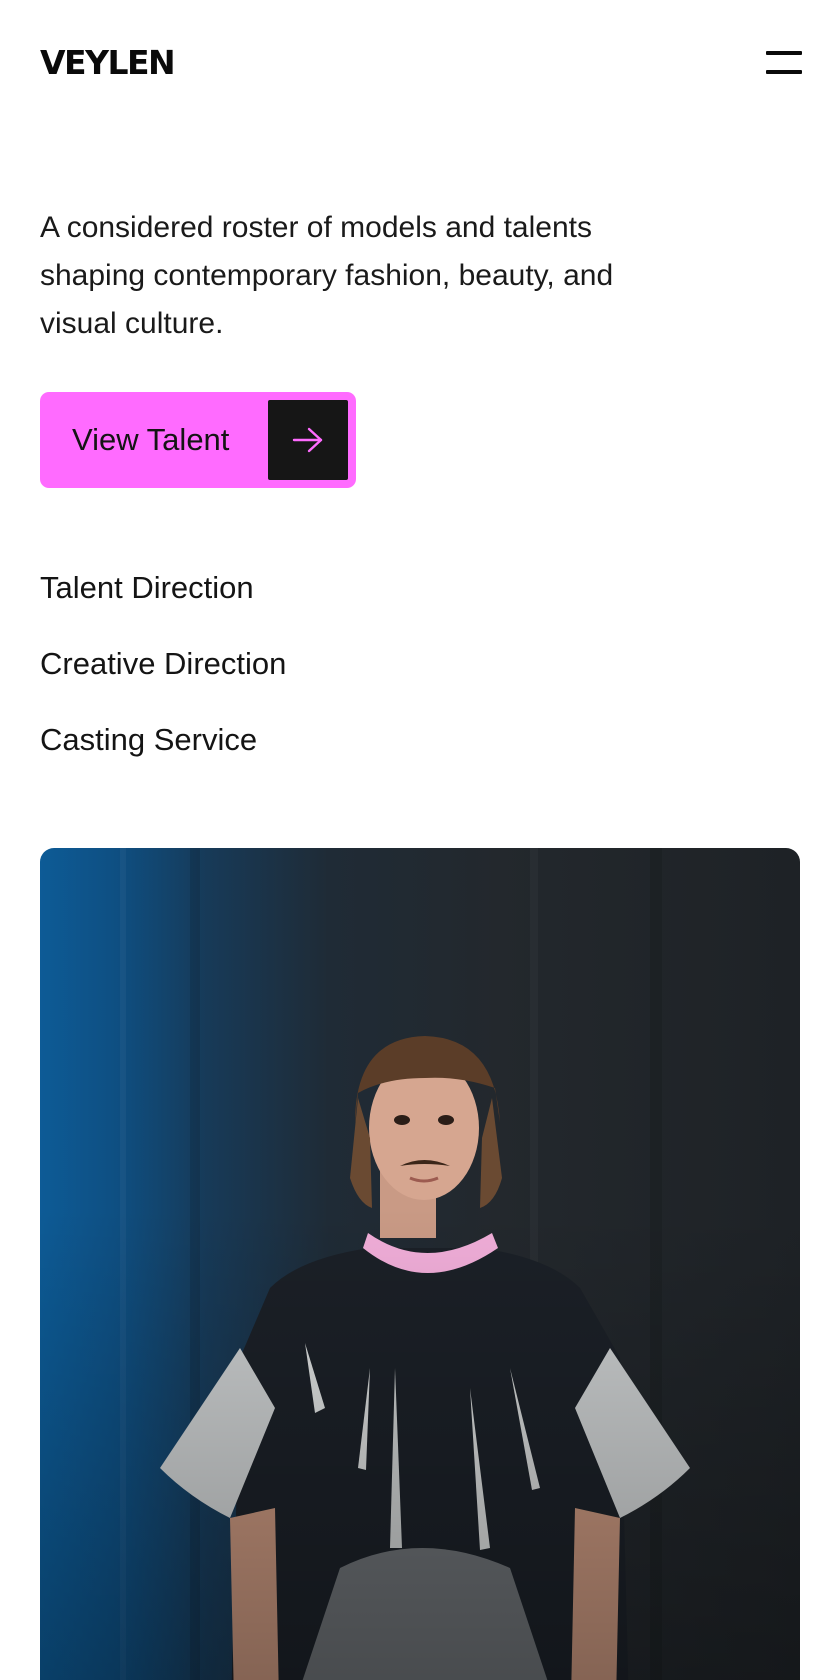 The width and height of the screenshot is (840, 1680). Describe the element at coordinates (240, 760) in the screenshot. I see `service-casting-service: Casting Service` at that location.